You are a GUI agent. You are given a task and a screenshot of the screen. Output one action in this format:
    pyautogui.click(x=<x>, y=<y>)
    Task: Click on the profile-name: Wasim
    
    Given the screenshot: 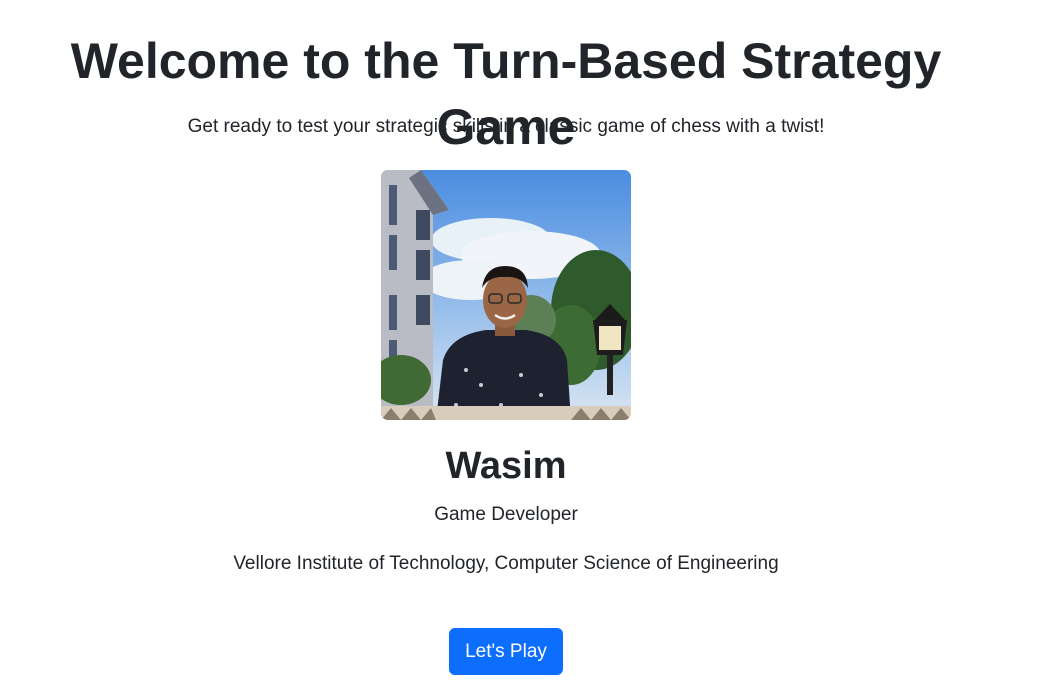 What is the action you would take?
    pyautogui.click(x=506, y=466)
    